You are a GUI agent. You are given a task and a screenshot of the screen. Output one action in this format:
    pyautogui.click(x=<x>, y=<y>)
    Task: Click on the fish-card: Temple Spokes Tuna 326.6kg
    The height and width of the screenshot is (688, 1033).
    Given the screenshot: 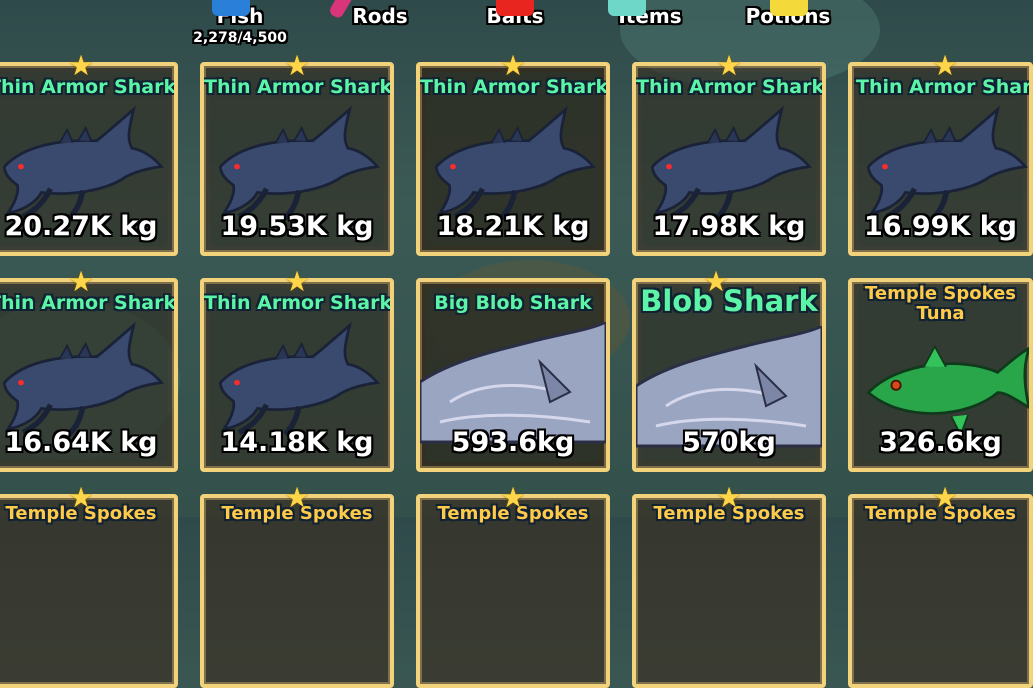 What is the action you would take?
    pyautogui.click(x=940, y=375)
    